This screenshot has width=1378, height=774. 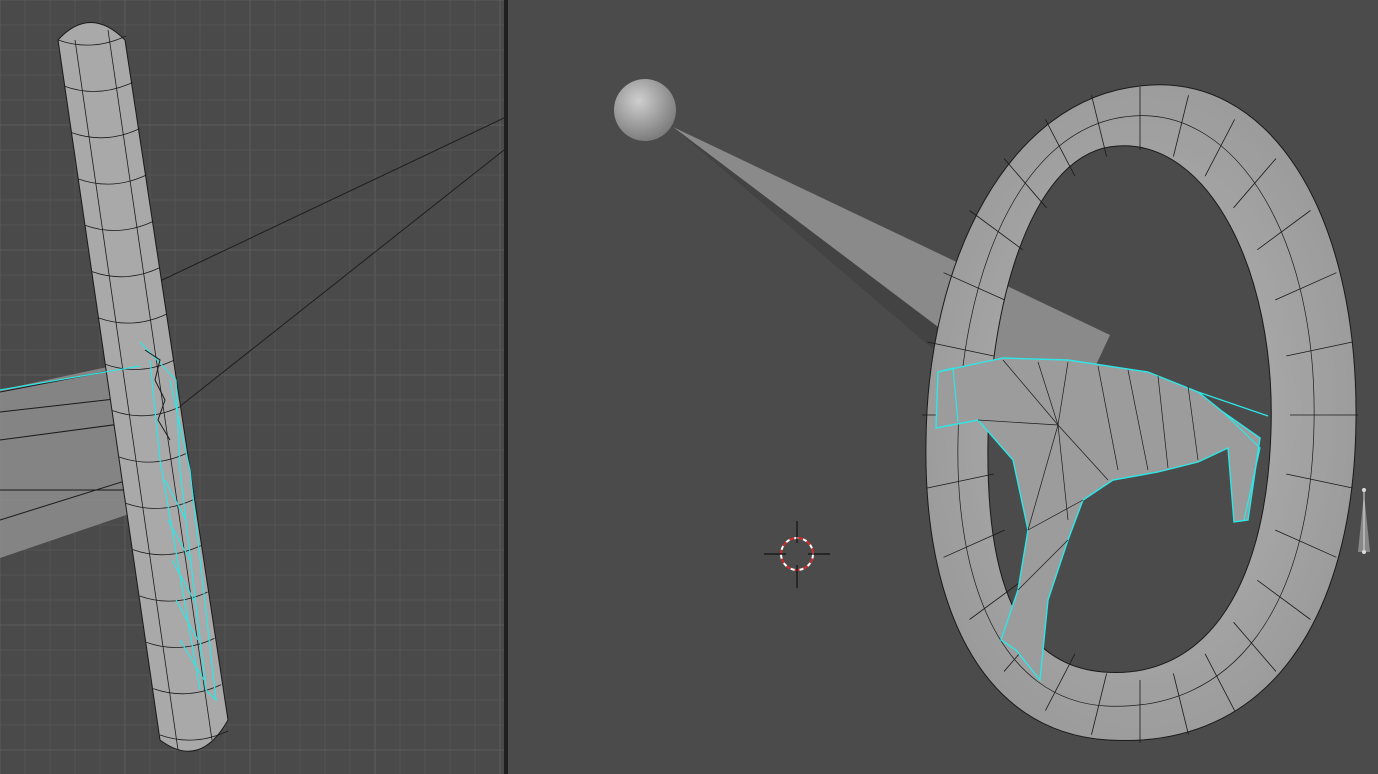 I want to click on scale-gizmo, so click(x=1364, y=521).